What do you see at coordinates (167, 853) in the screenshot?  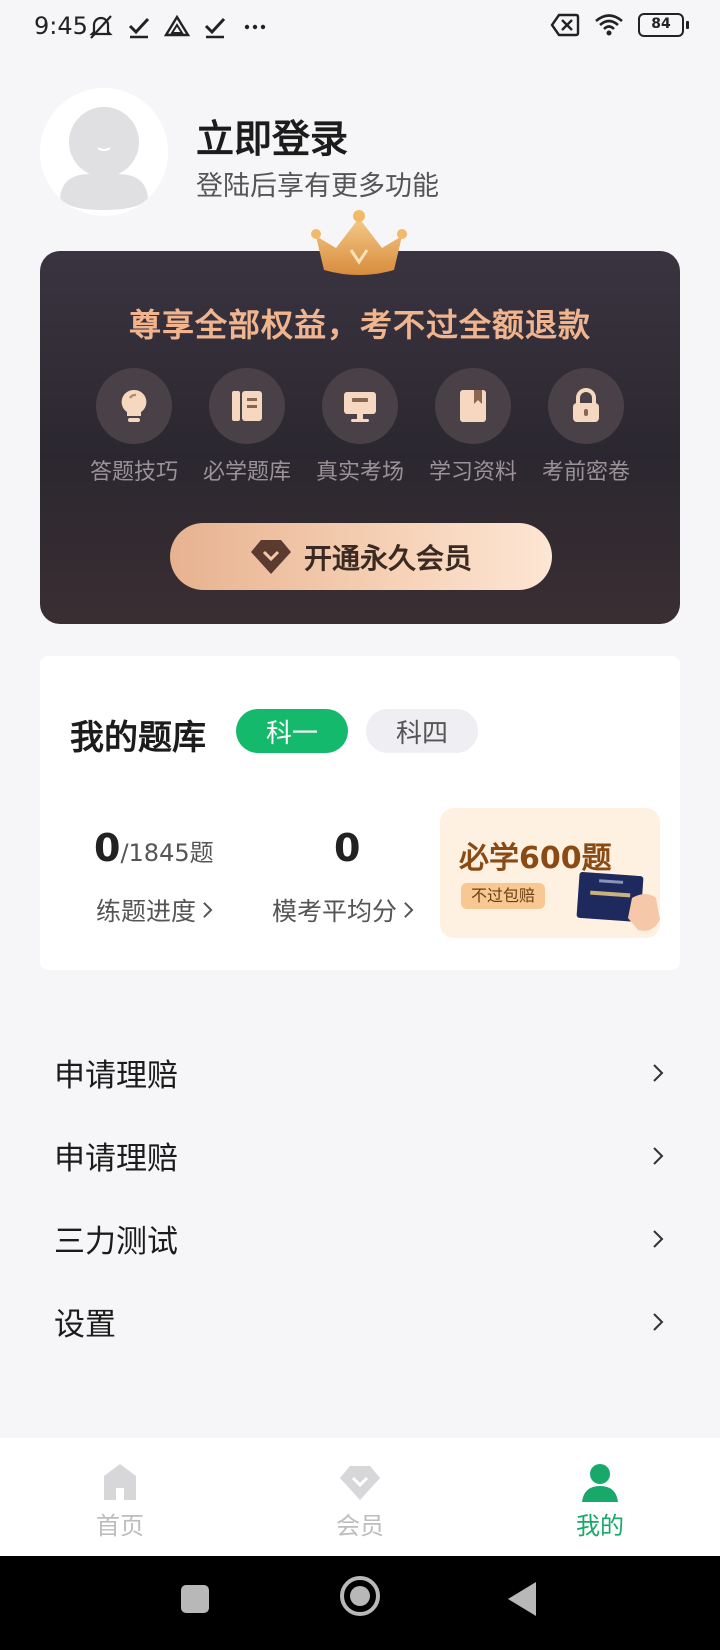 I see `progress-total: /1845题` at bounding box center [167, 853].